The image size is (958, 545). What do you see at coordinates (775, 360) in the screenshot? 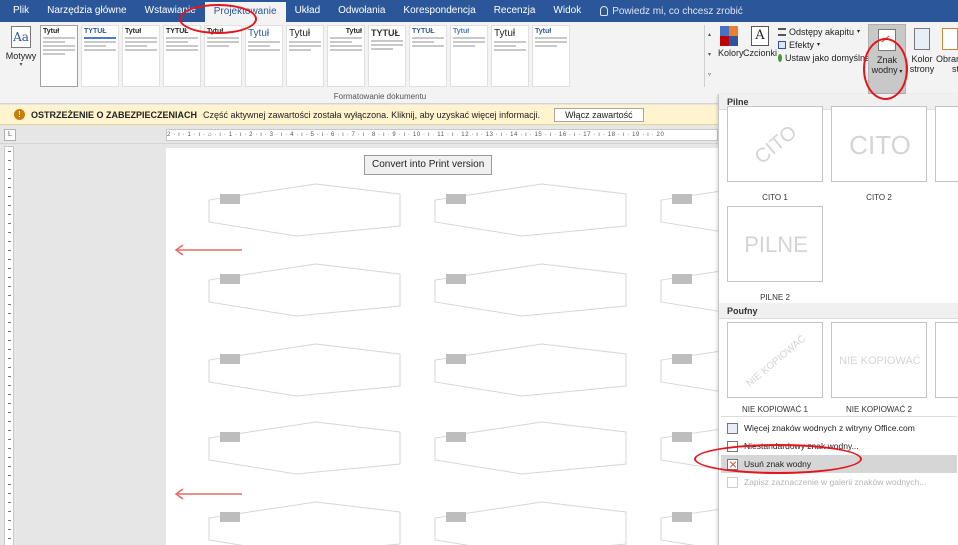
I see `watermark-thumb-nie-kopiowac-1: NIE KOPIOWAĆ` at bounding box center [775, 360].